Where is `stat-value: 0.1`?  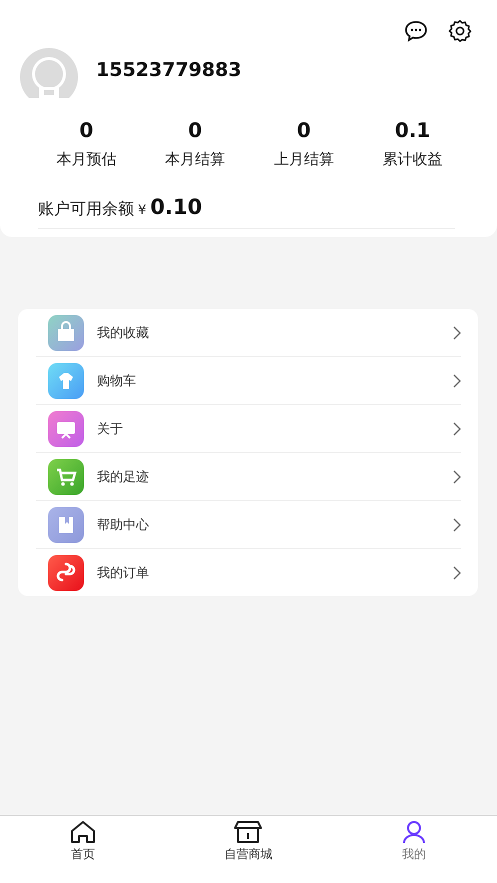 stat-value: 0.1 is located at coordinates (412, 130).